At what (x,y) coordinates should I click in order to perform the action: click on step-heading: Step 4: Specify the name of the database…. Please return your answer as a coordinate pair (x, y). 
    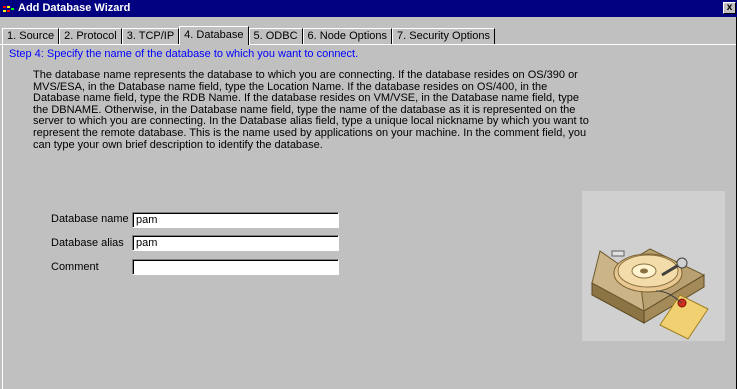
    Looking at the image, I should click on (184, 54).